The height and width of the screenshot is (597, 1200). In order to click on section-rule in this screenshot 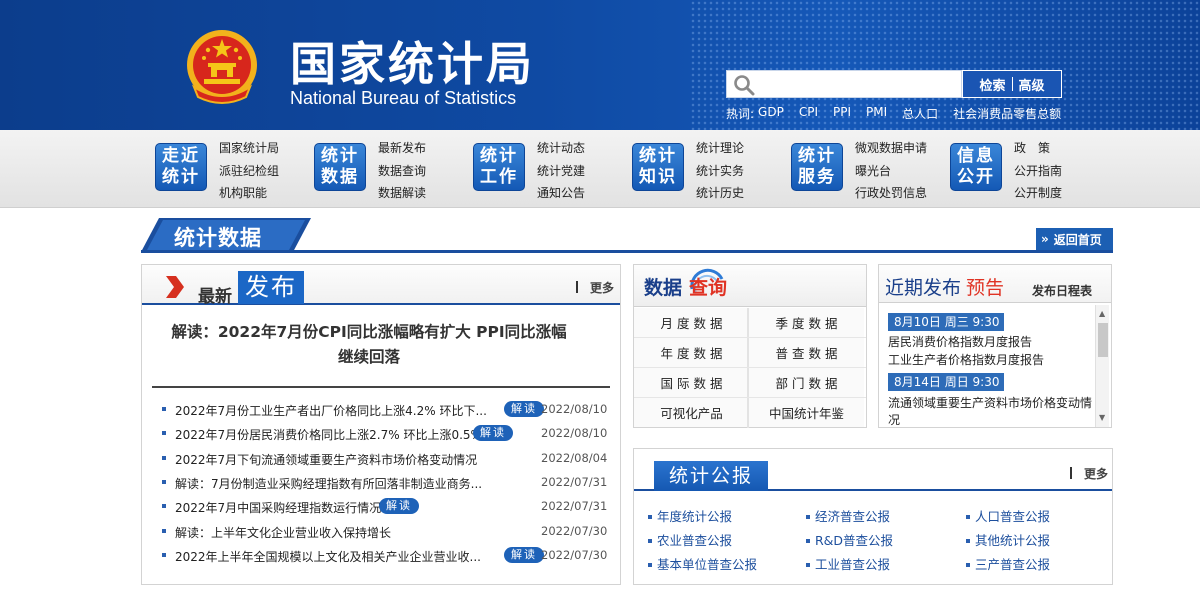, I will do `click(627, 251)`.